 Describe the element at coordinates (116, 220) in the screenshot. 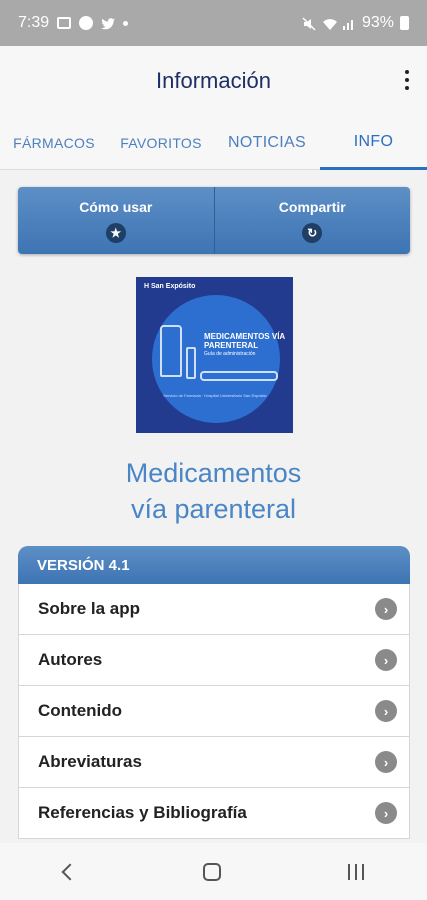

I see `como-usar-button: Cómo usar ★` at that location.